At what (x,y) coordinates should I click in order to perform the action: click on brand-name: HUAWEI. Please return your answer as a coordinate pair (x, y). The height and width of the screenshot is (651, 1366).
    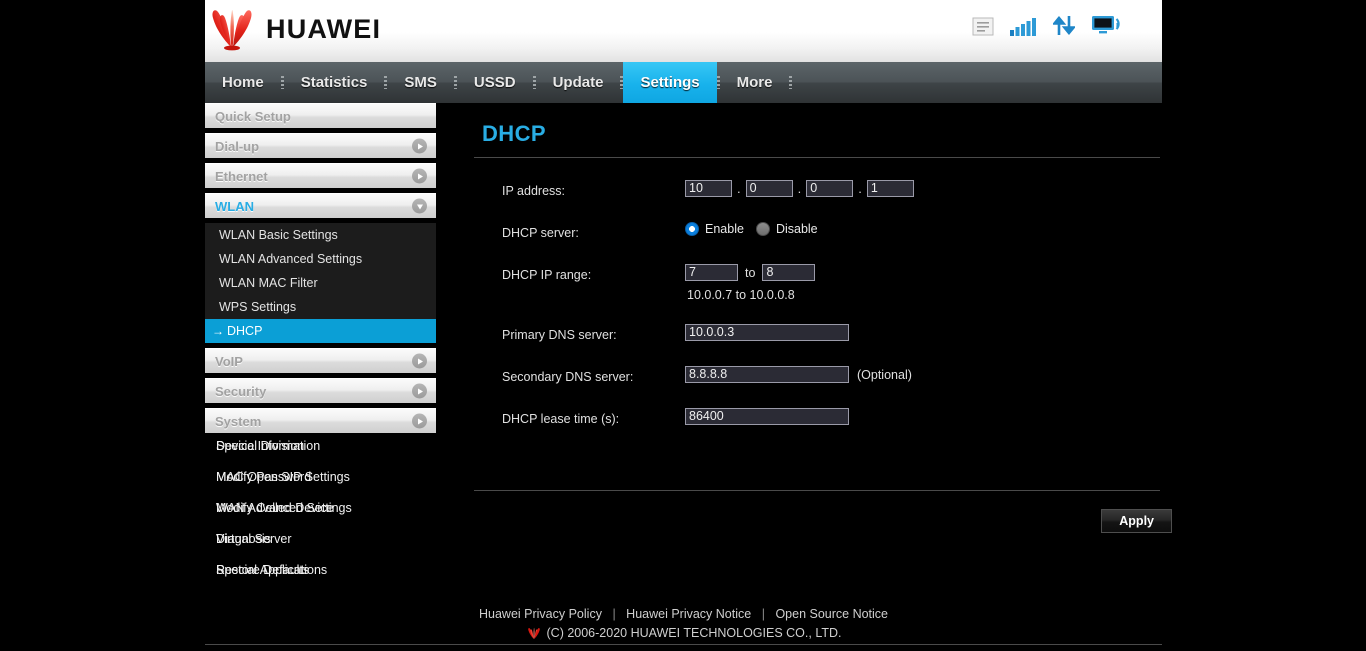
    Looking at the image, I should click on (324, 28).